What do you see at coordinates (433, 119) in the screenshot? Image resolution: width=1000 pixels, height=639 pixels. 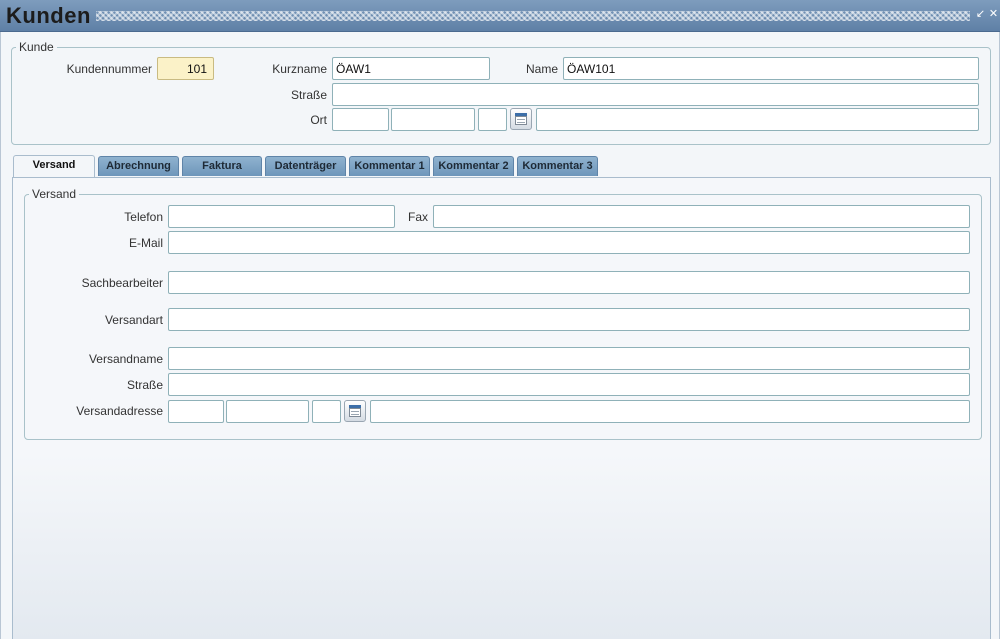 I see `ort-zip-field` at bounding box center [433, 119].